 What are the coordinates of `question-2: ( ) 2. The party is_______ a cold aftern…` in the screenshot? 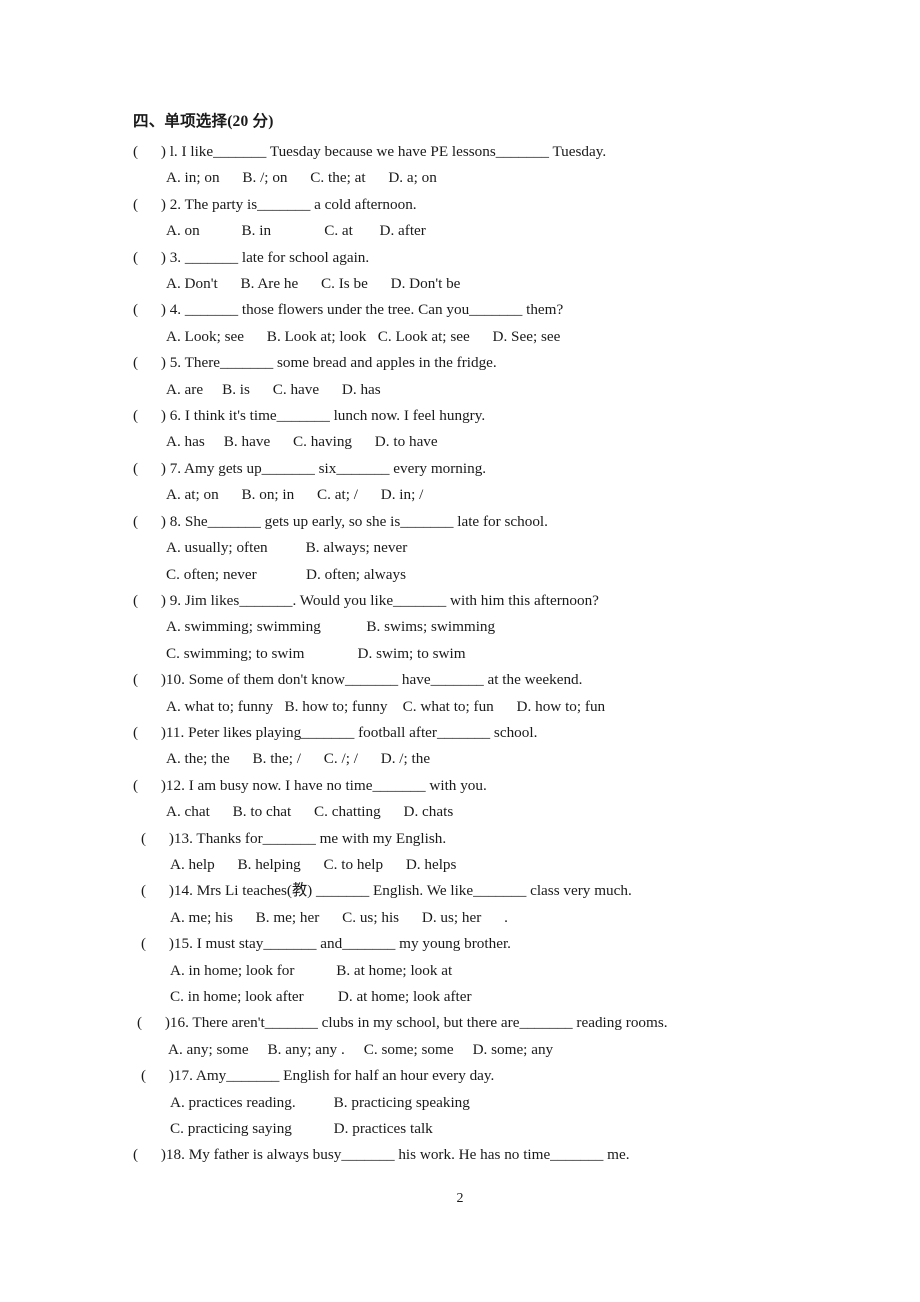 It's located at (463, 218).